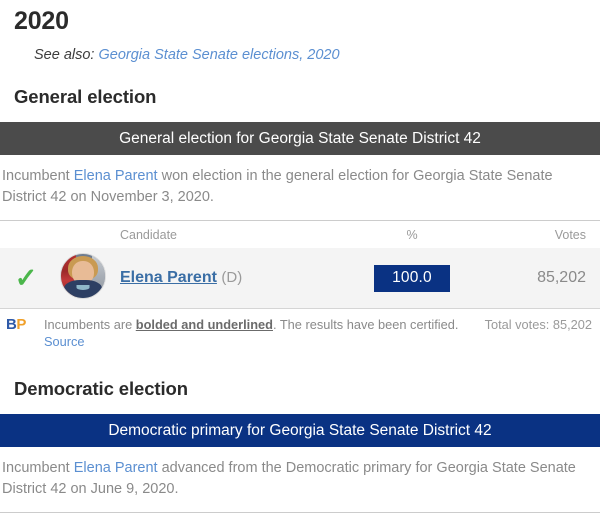 The height and width of the screenshot is (513, 600). What do you see at coordinates (83, 234) in the screenshot?
I see `column-header-blank-photo` at bounding box center [83, 234].